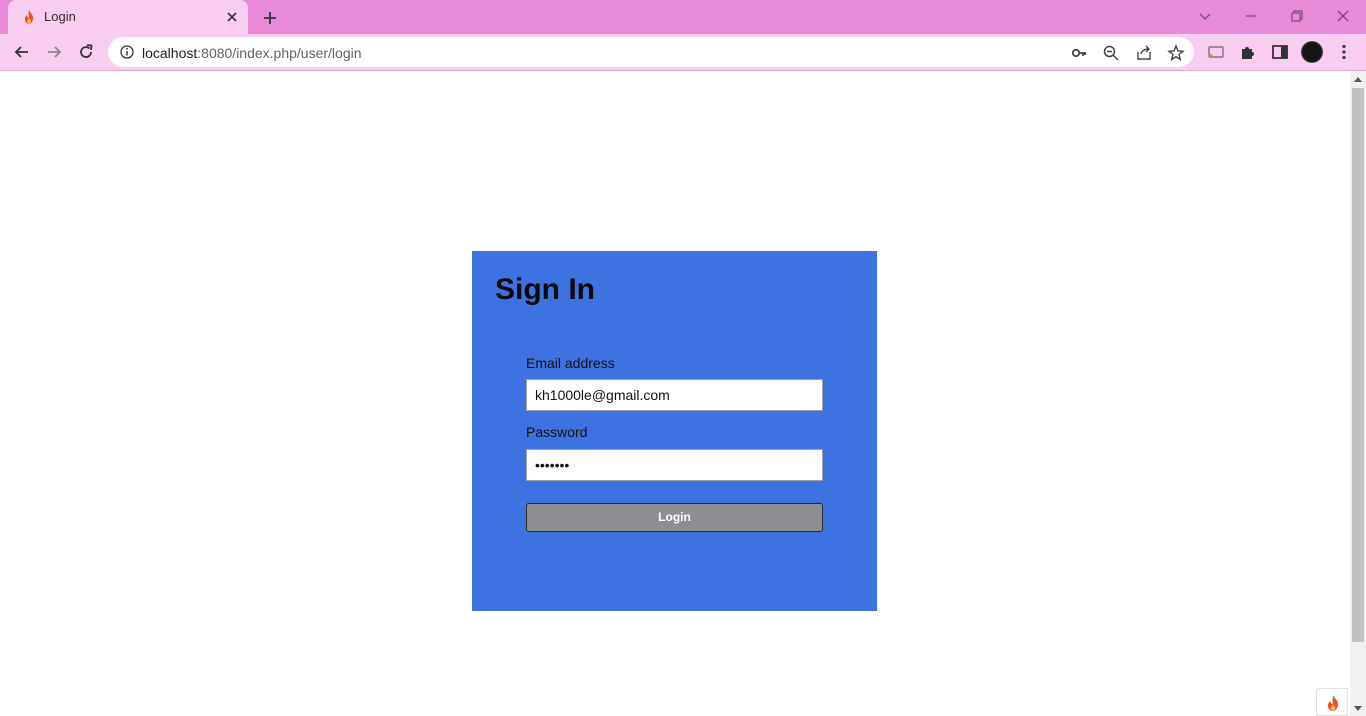 This screenshot has width=1366, height=716. Describe the element at coordinates (270, 18) in the screenshot. I see `plus-icon` at that location.